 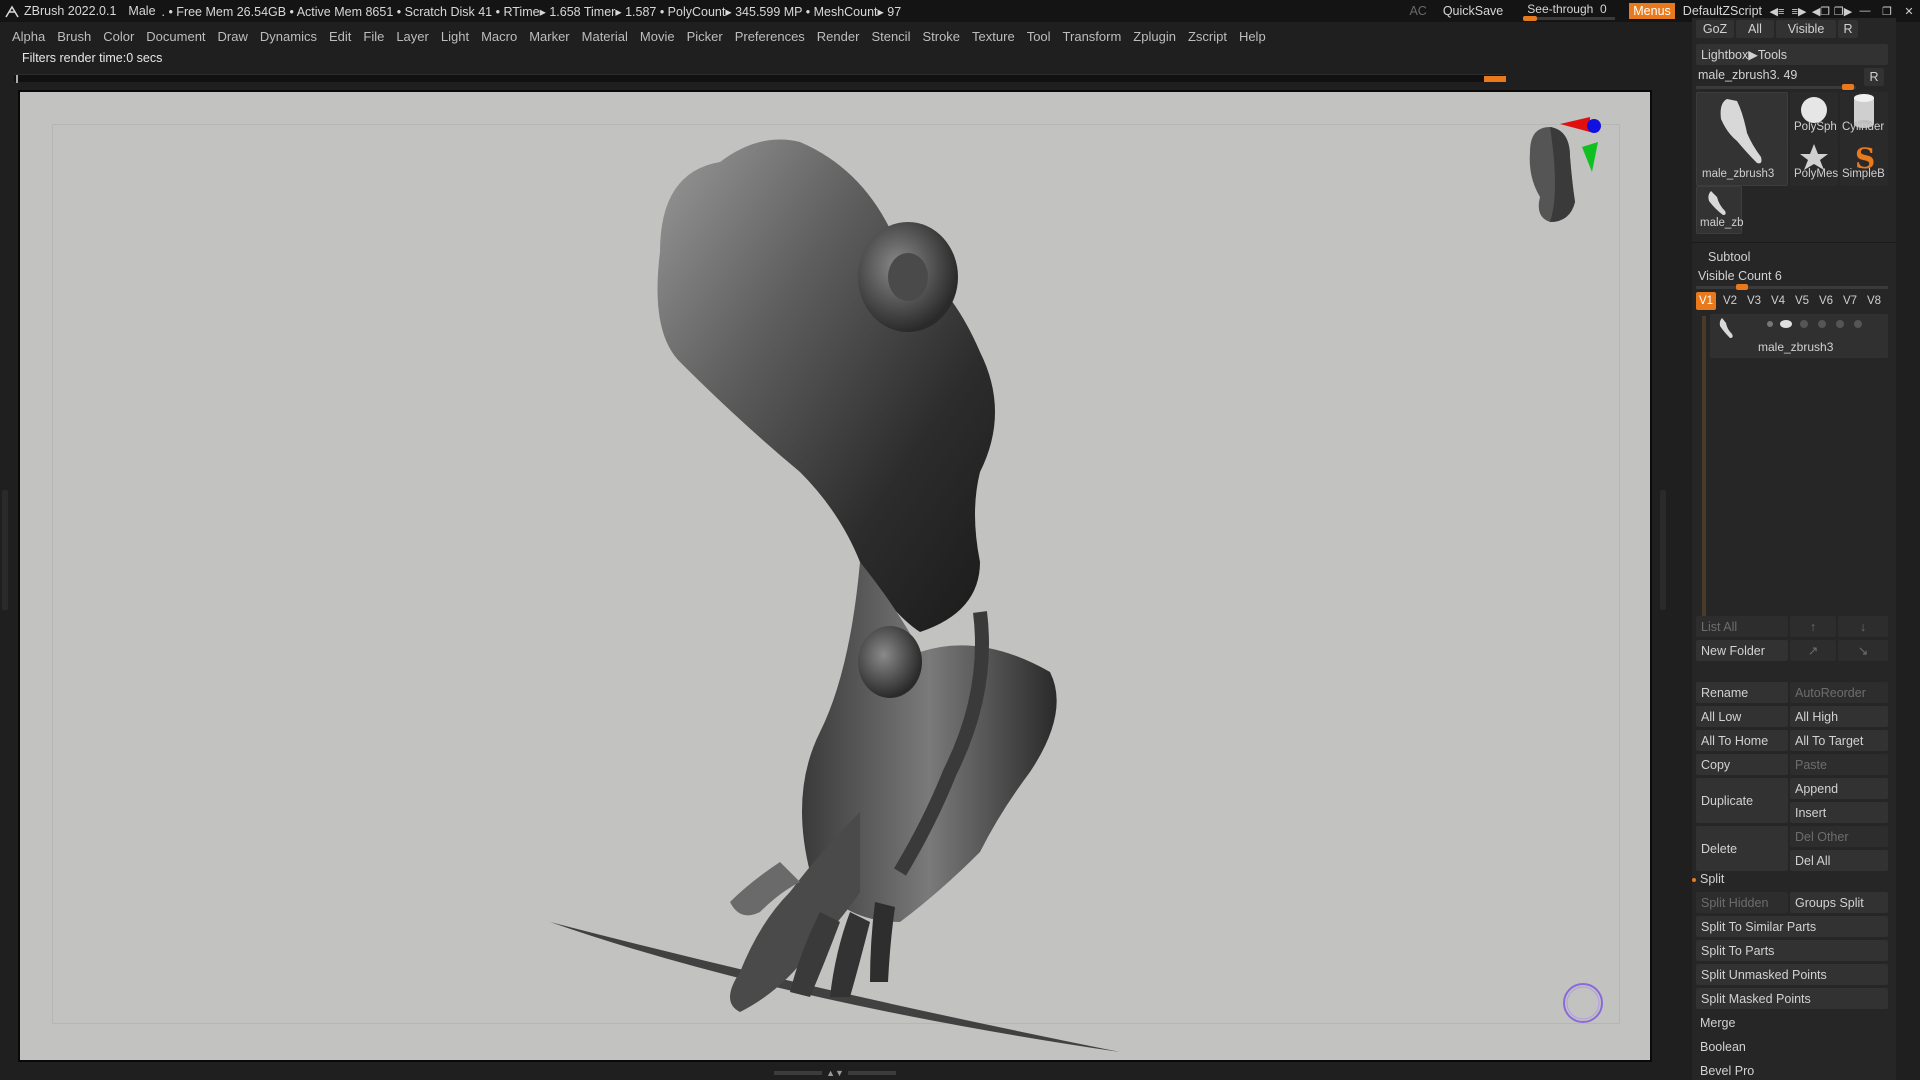 I want to click on menu-light: Light, so click(x=455, y=36).